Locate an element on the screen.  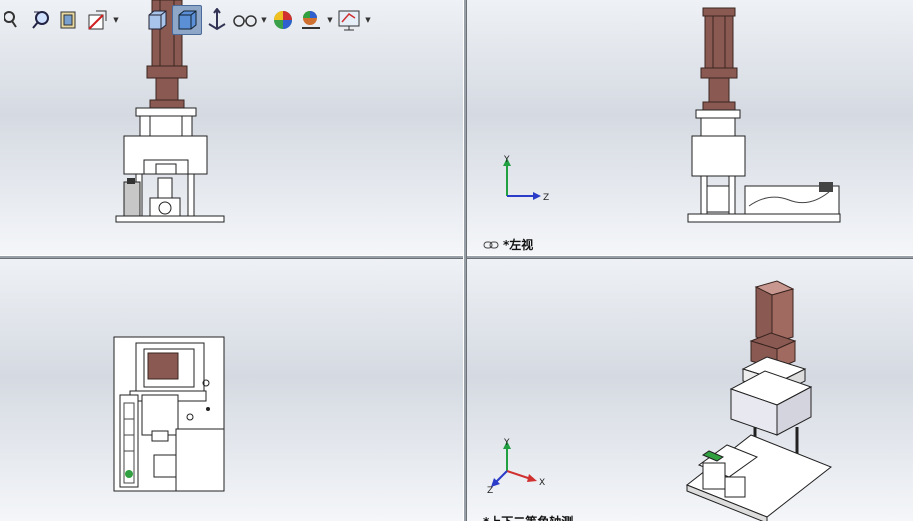
previous-view-icon is located at coordinates (69, 20).